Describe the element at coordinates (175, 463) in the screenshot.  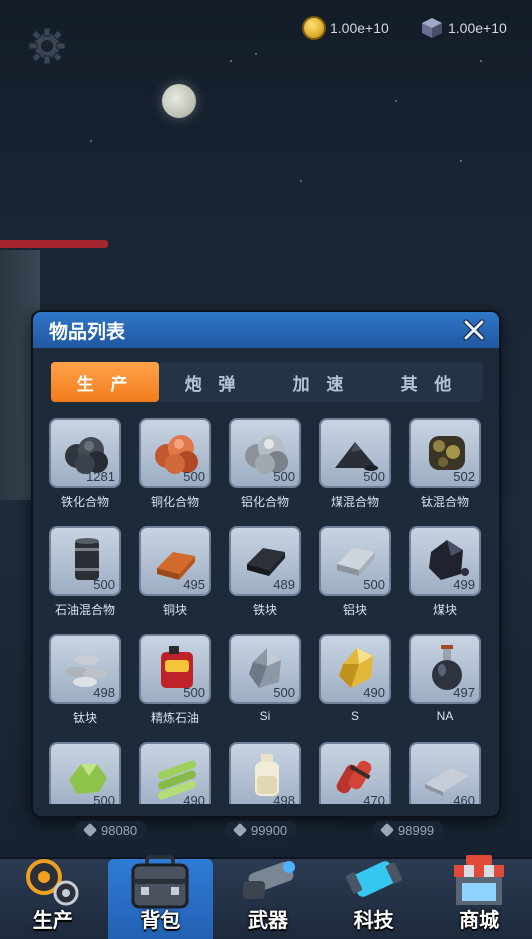
I see `item-cell: 500 铜化合物` at that location.